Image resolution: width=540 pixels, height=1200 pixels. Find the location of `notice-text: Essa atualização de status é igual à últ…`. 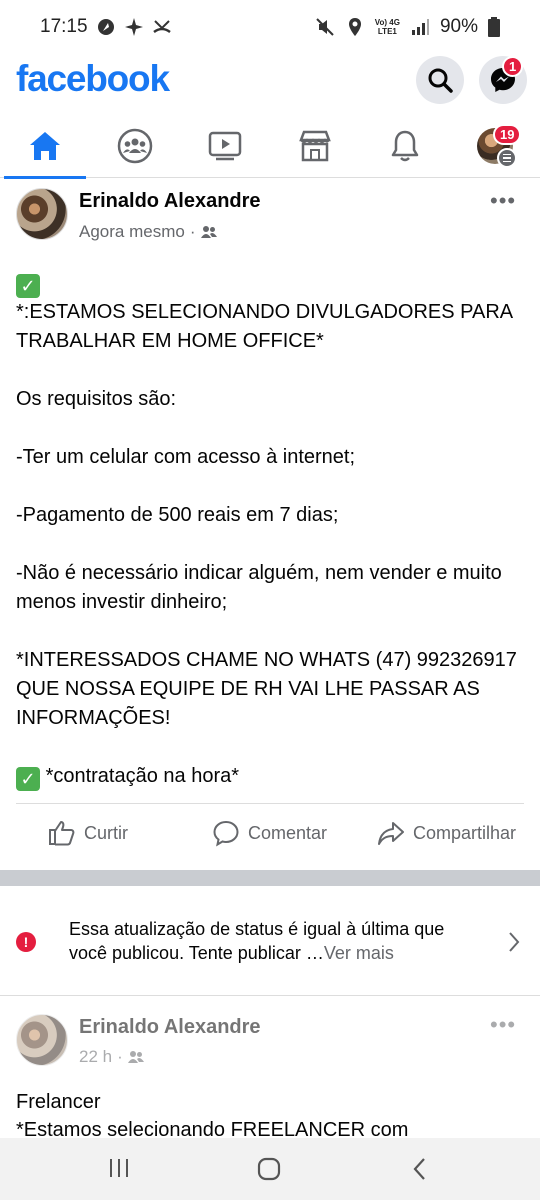

notice-text: Essa atualização de status é igual à últ… is located at coordinates (274, 941).